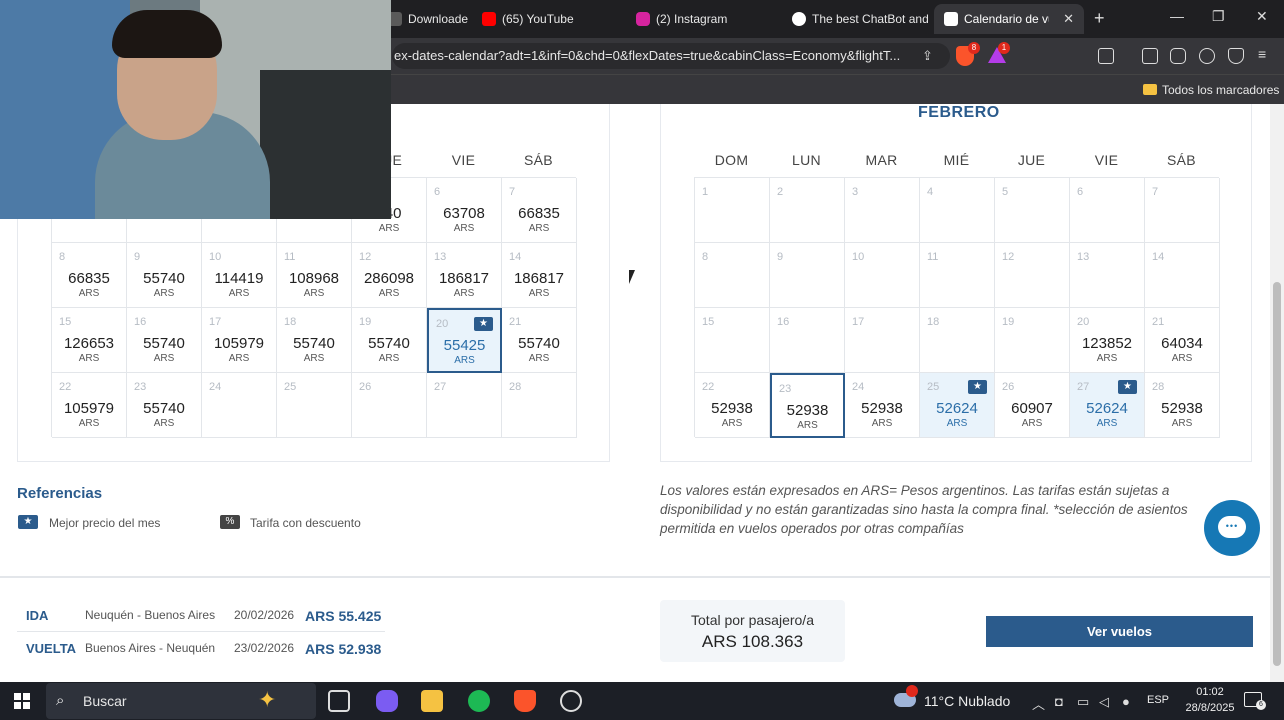 This screenshot has width=1284, height=720. Describe the element at coordinates (539, 275) in the screenshot. I see `day-fare-cell: 14 186817 ARS` at that location.